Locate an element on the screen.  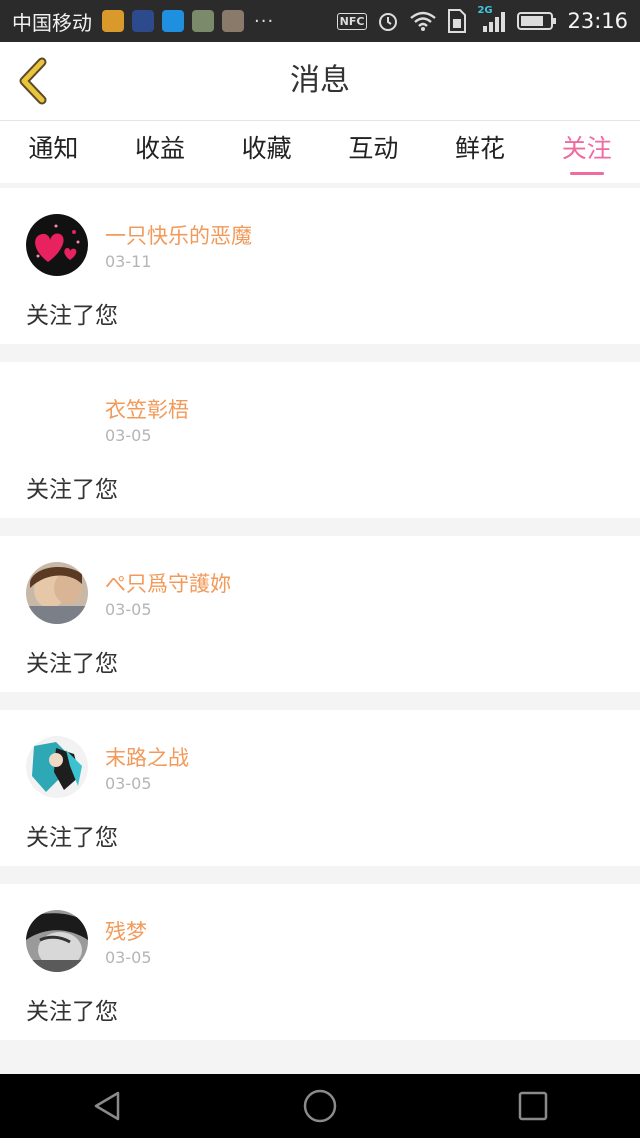
username: 一只快乐的恶魔 is located at coordinates (178, 235).